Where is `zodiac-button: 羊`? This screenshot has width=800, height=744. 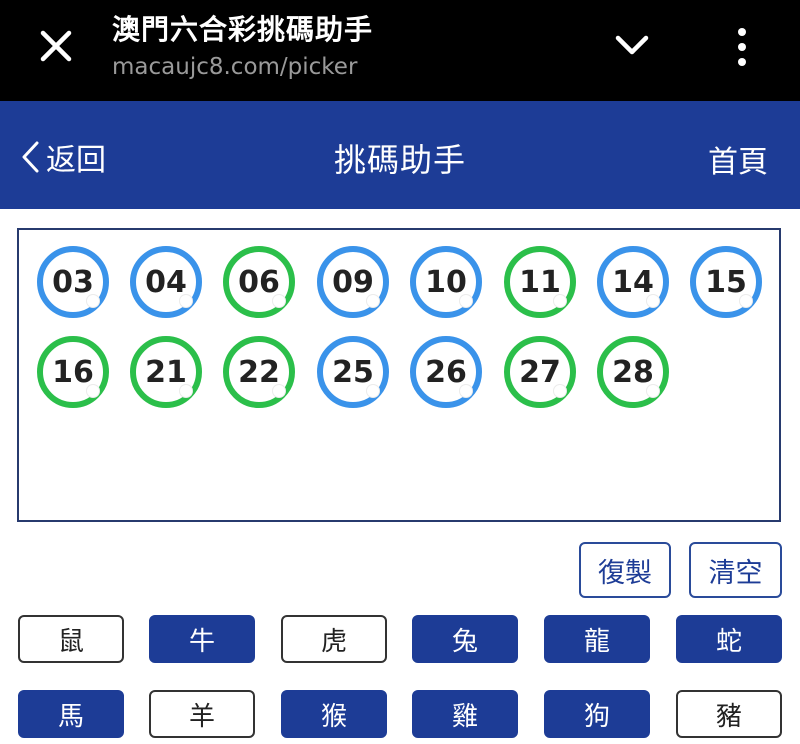
zodiac-button: 羊 is located at coordinates (202, 714).